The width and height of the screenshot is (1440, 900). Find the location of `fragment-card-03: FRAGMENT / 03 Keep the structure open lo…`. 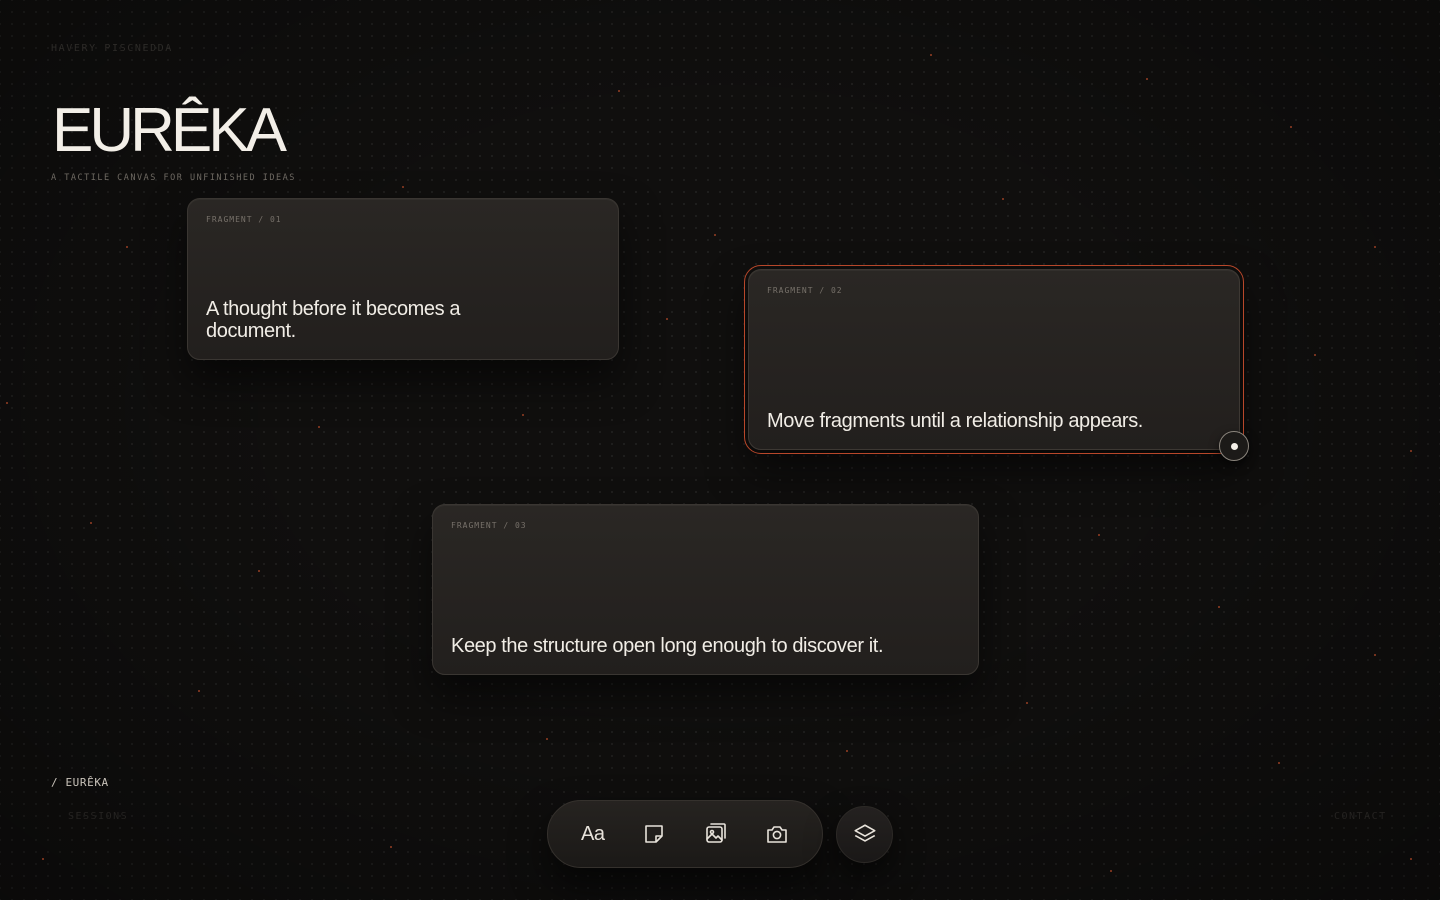

fragment-card-03: FRAGMENT / 03 Keep the structure open lo… is located at coordinates (705, 589).